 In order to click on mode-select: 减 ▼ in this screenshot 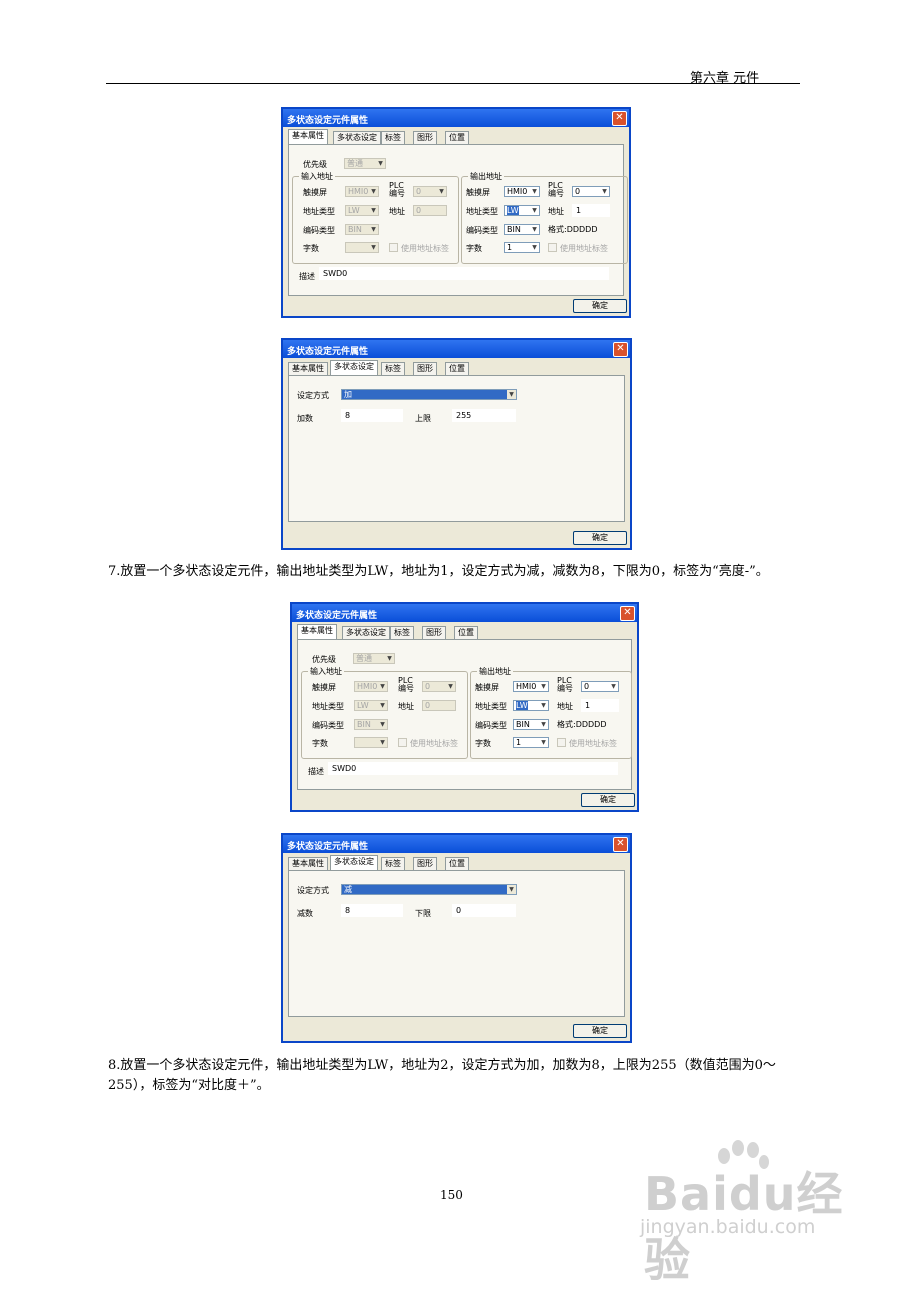, I will do `click(429, 889)`.